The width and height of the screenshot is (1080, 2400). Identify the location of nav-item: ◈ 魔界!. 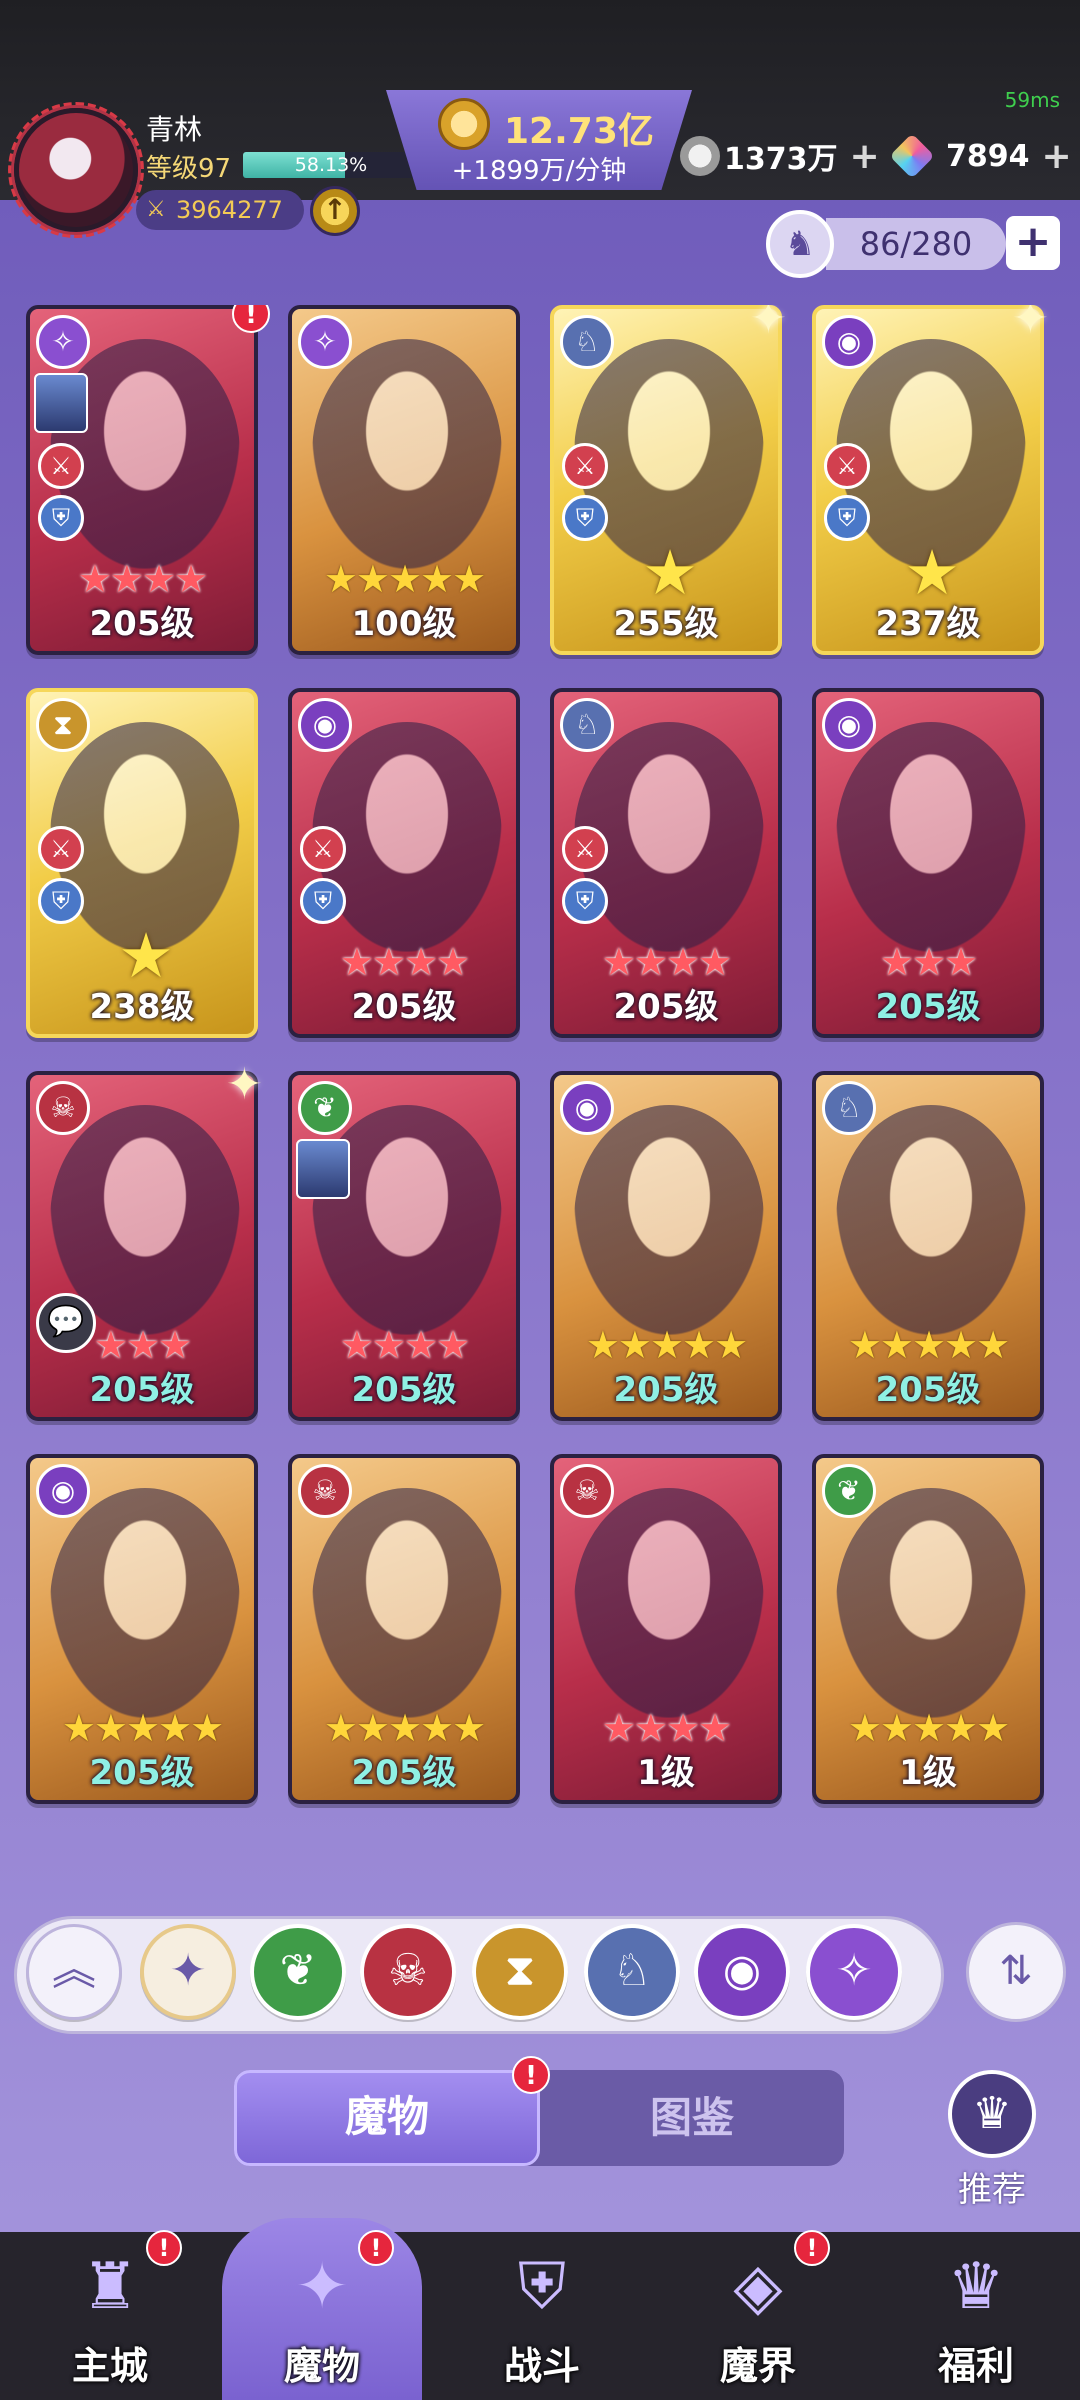
(758, 2309).